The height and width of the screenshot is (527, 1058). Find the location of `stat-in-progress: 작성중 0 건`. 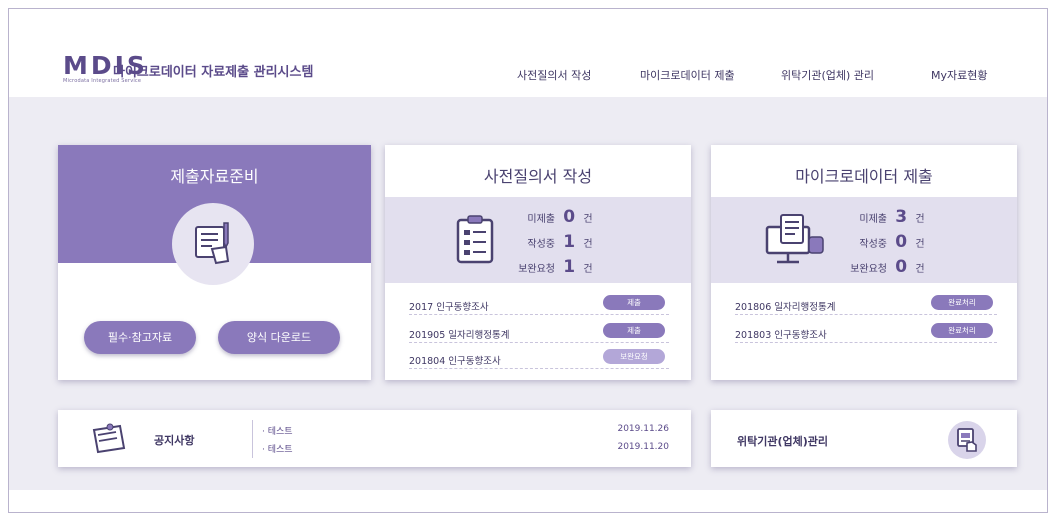

stat-in-progress: 작성중 0 건 is located at coordinates (880, 242).